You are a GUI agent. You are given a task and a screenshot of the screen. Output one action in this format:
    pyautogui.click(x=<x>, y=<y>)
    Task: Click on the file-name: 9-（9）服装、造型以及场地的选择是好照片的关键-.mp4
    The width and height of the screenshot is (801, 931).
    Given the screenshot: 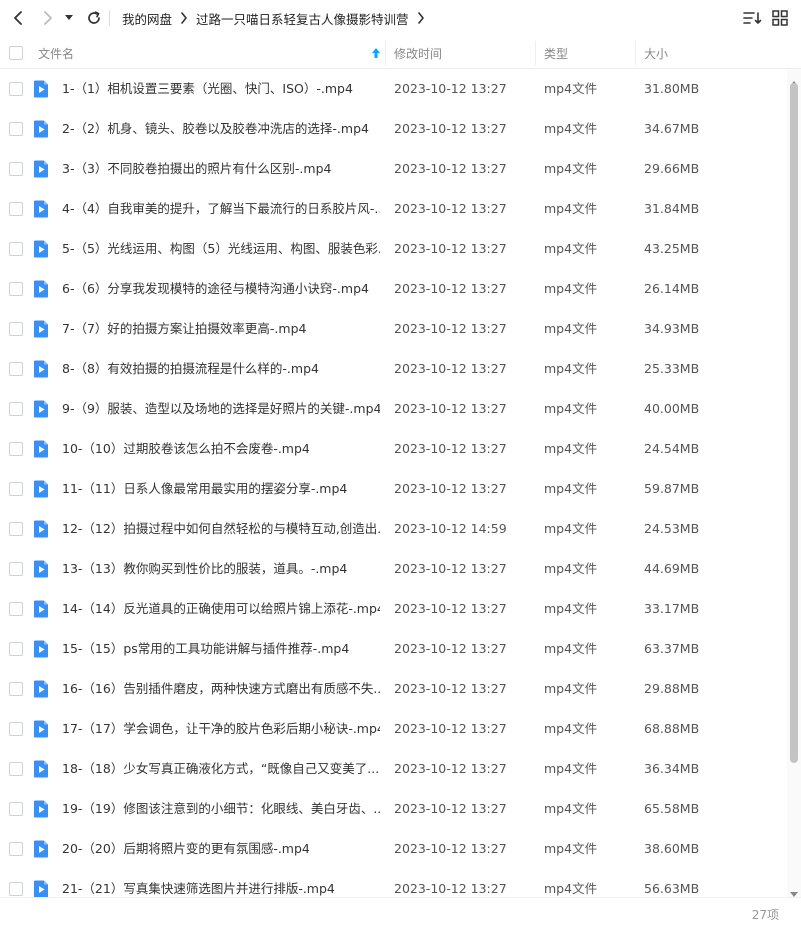 What is the action you would take?
    pyautogui.click(x=221, y=409)
    